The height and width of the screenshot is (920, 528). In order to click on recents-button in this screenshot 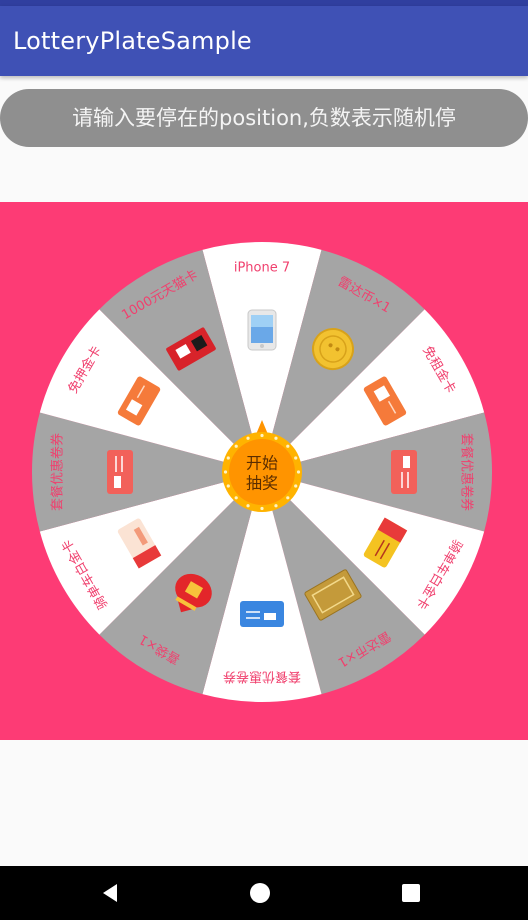, I will do `click(411, 893)`.